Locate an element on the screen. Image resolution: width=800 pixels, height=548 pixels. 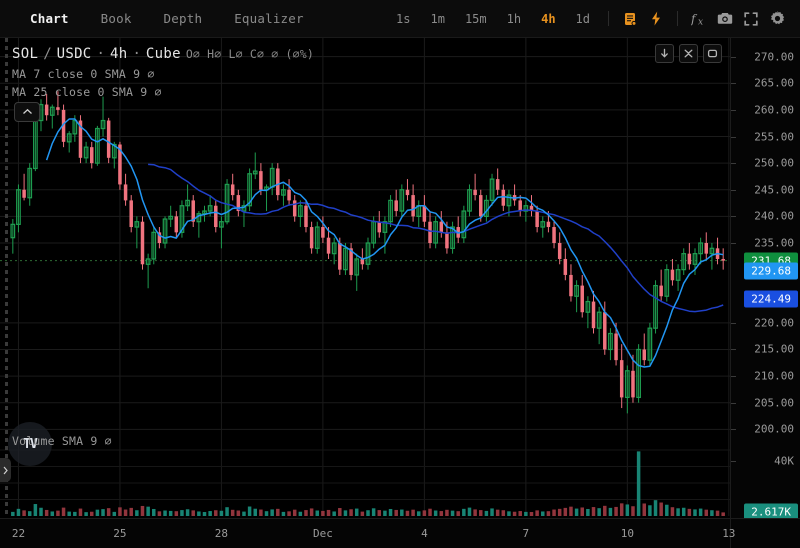
maximize-pane-icon is located at coordinates (712, 53).